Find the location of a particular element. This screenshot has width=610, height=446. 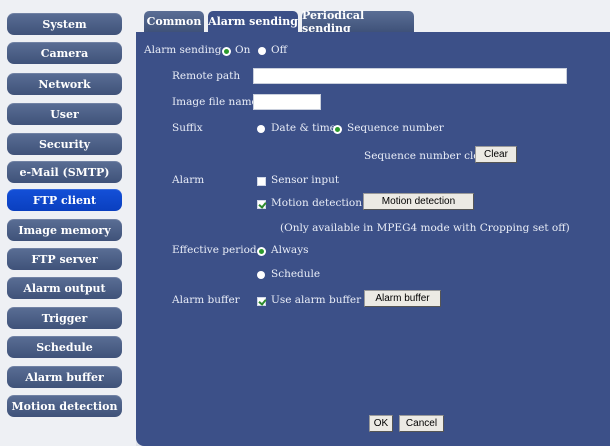

remote-path-label: Remote path is located at coordinates (206, 76).